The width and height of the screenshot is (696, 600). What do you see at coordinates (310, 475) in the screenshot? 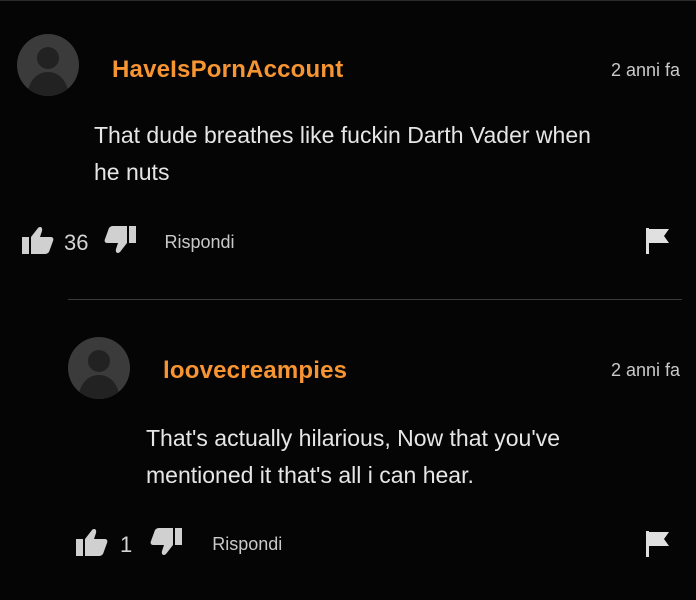
I see `comment-text-line: mentioned it that's all i can hear.` at bounding box center [310, 475].